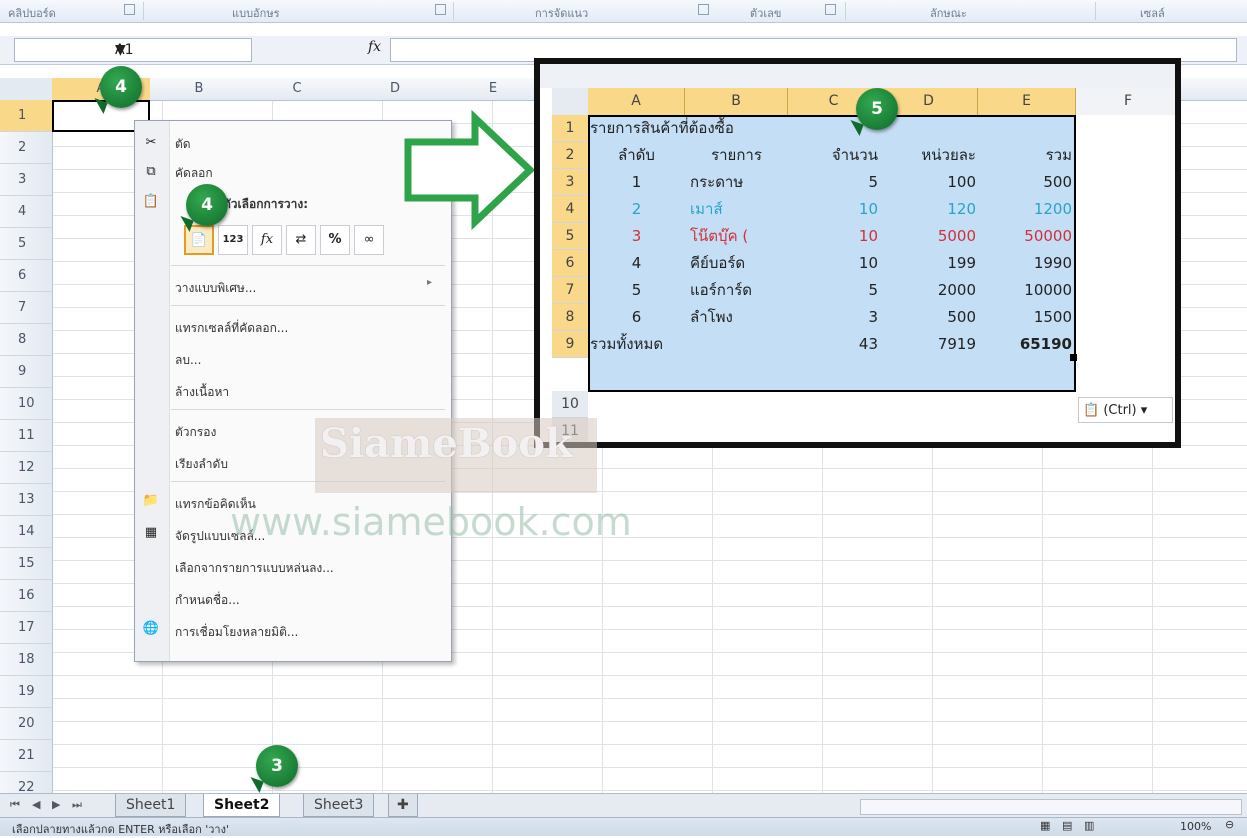  Describe the element at coordinates (26, 468) in the screenshot. I see `row-header: 12` at that location.